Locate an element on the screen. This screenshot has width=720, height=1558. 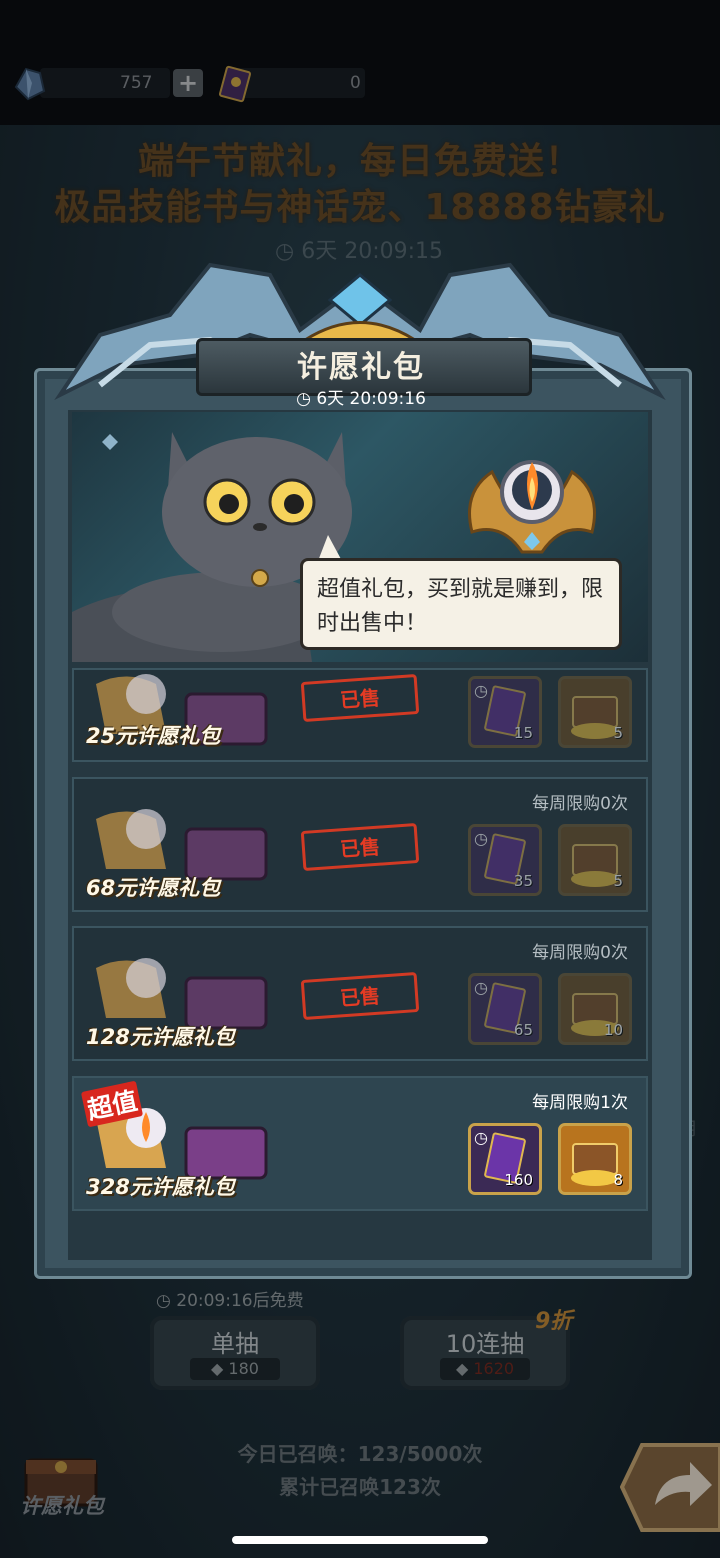
package-name: 25元许愿礼包 is located at coordinates (153, 736).